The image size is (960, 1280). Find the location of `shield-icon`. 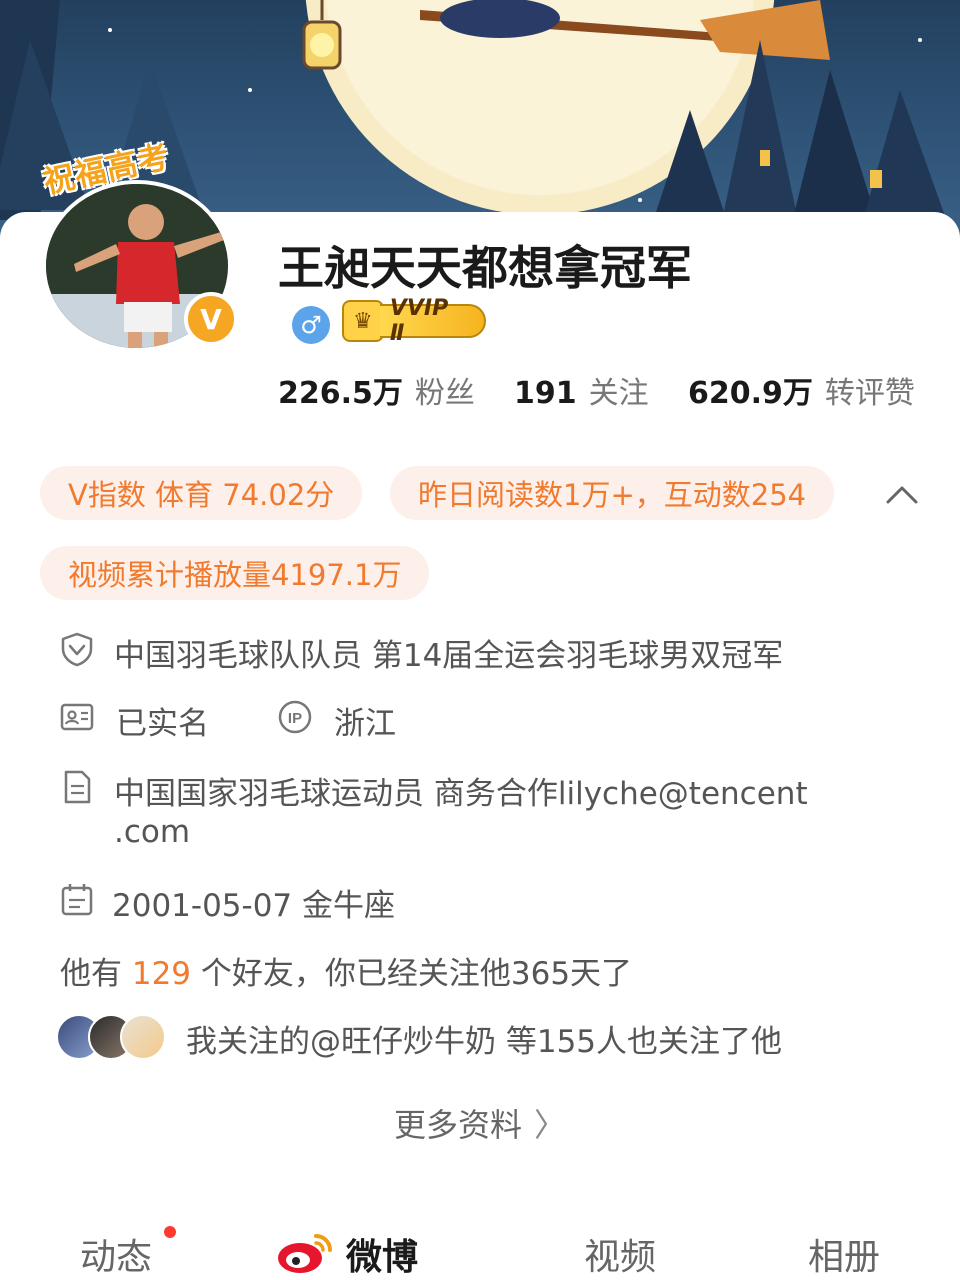

shield-icon is located at coordinates (77, 649).